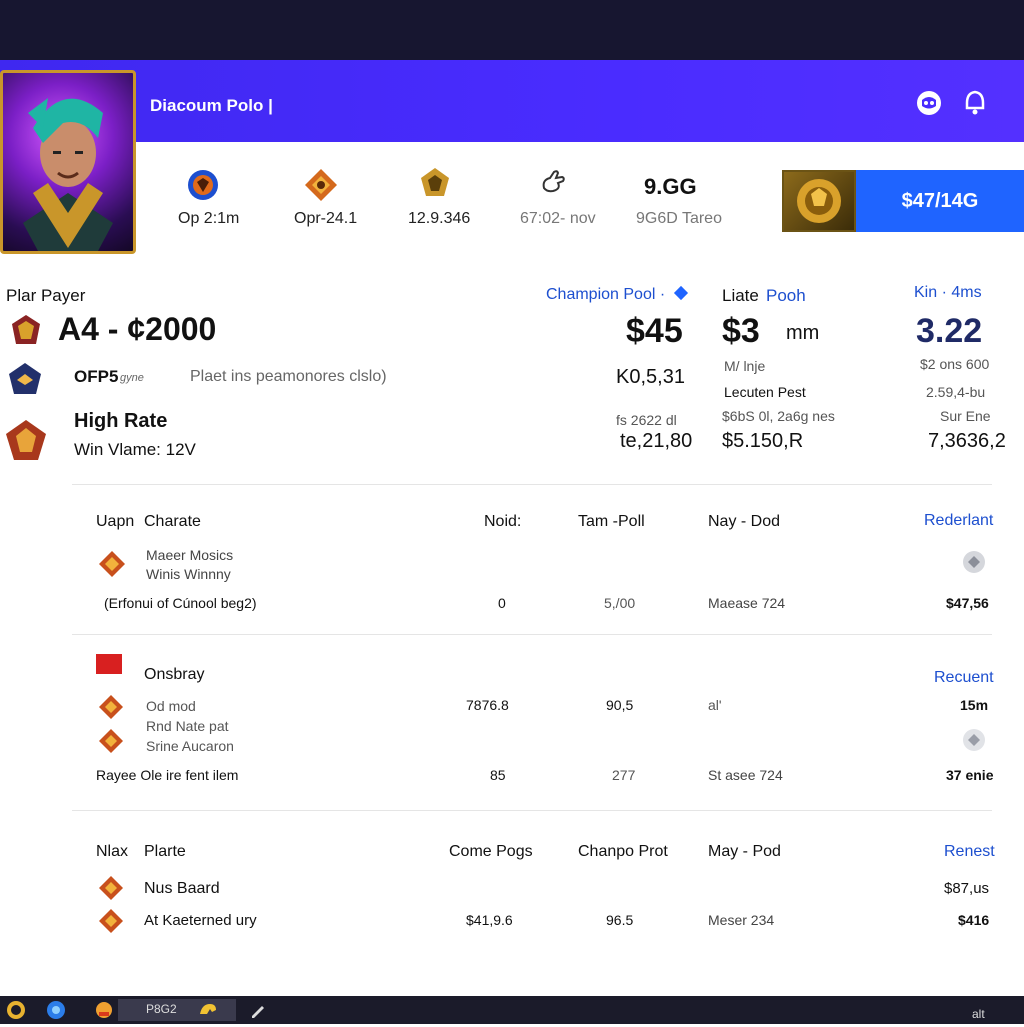 This screenshot has width=1024, height=1027. Describe the element at coordinates (491, 851) in the screenshot. I see `table-header: Come Pogs` at that location.